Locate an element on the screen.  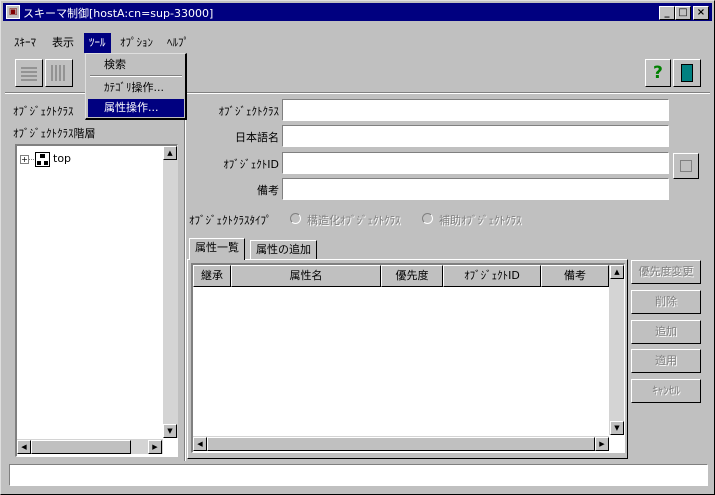
toolbar-delete-button is located at coordinates (59, 73).